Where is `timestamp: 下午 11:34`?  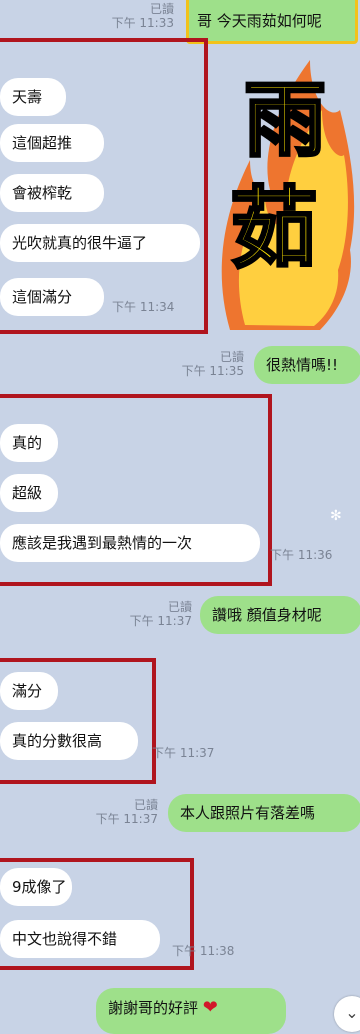 timestamp: 下午 11:34 is located at coordinates (143, 307).